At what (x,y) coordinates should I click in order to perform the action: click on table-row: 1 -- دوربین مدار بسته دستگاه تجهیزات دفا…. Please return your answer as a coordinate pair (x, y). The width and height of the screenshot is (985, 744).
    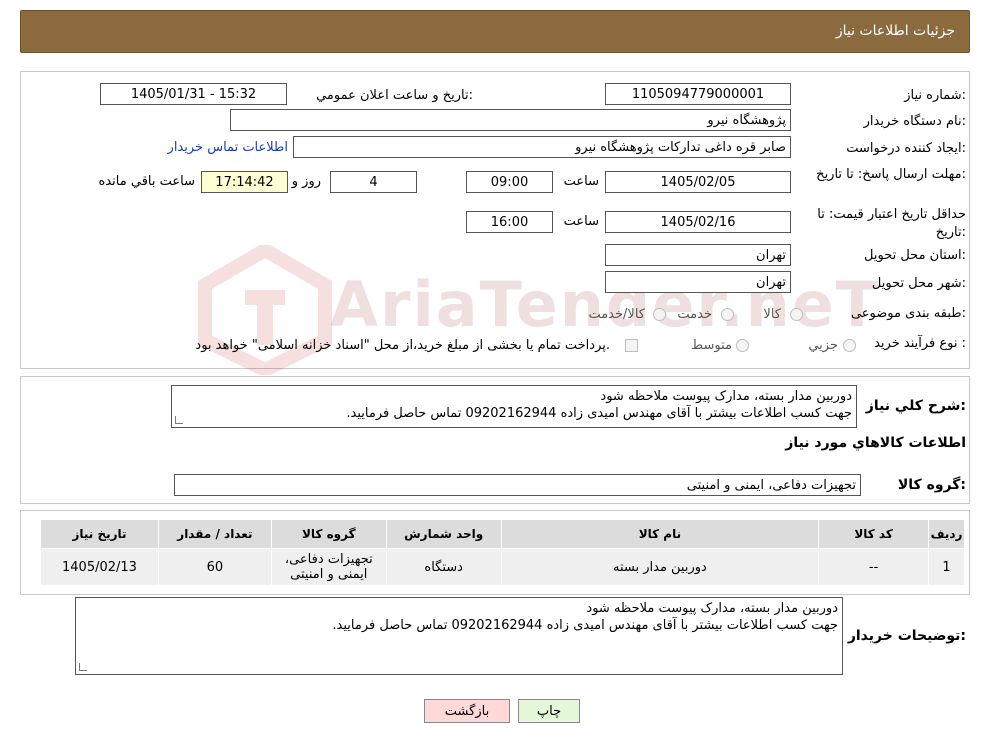
    Looking at the image, I should click on (502, 567).